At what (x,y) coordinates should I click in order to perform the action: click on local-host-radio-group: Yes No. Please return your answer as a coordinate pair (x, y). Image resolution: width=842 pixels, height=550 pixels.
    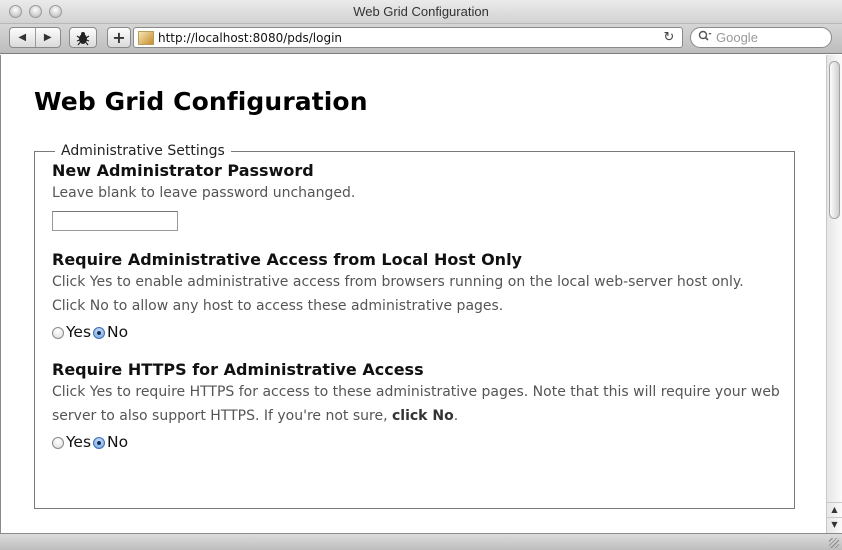
    Looking at the image, I should click on (423, 332).